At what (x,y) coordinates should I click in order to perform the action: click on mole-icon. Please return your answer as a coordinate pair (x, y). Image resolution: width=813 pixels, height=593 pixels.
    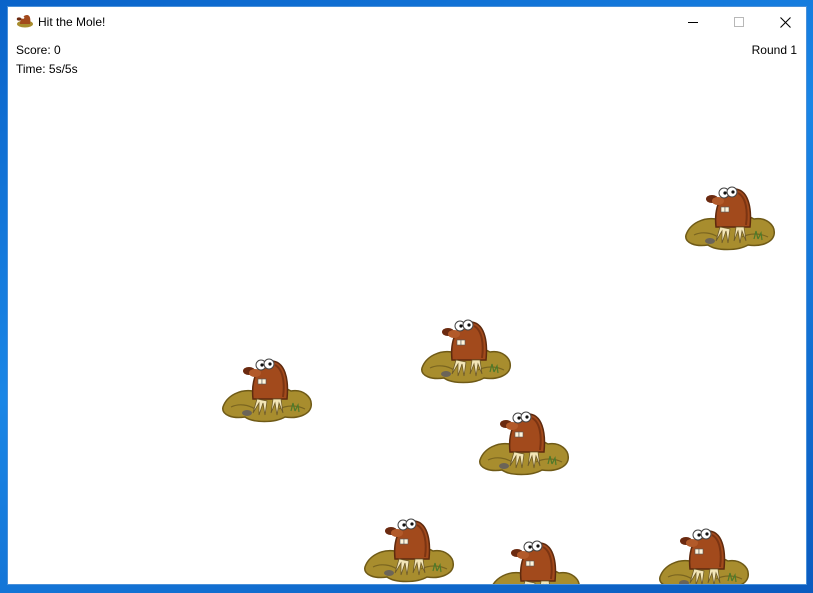
    Looking at the image, I should click on (24, 21).